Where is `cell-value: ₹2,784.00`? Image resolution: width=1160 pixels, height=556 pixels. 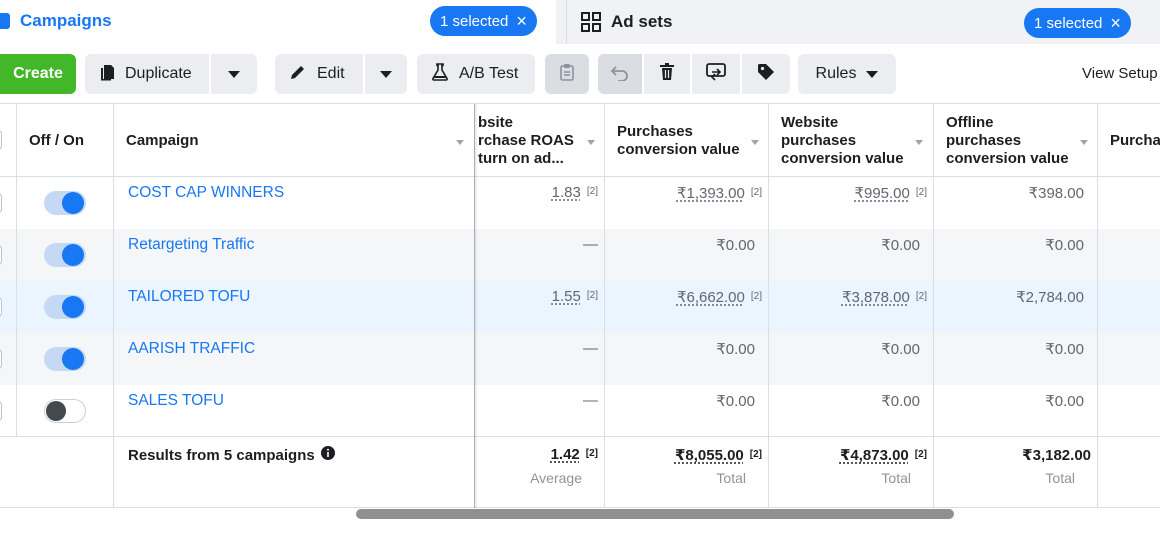
cell-value: ₹2,784.00 is located at coordinates (1050, 297).